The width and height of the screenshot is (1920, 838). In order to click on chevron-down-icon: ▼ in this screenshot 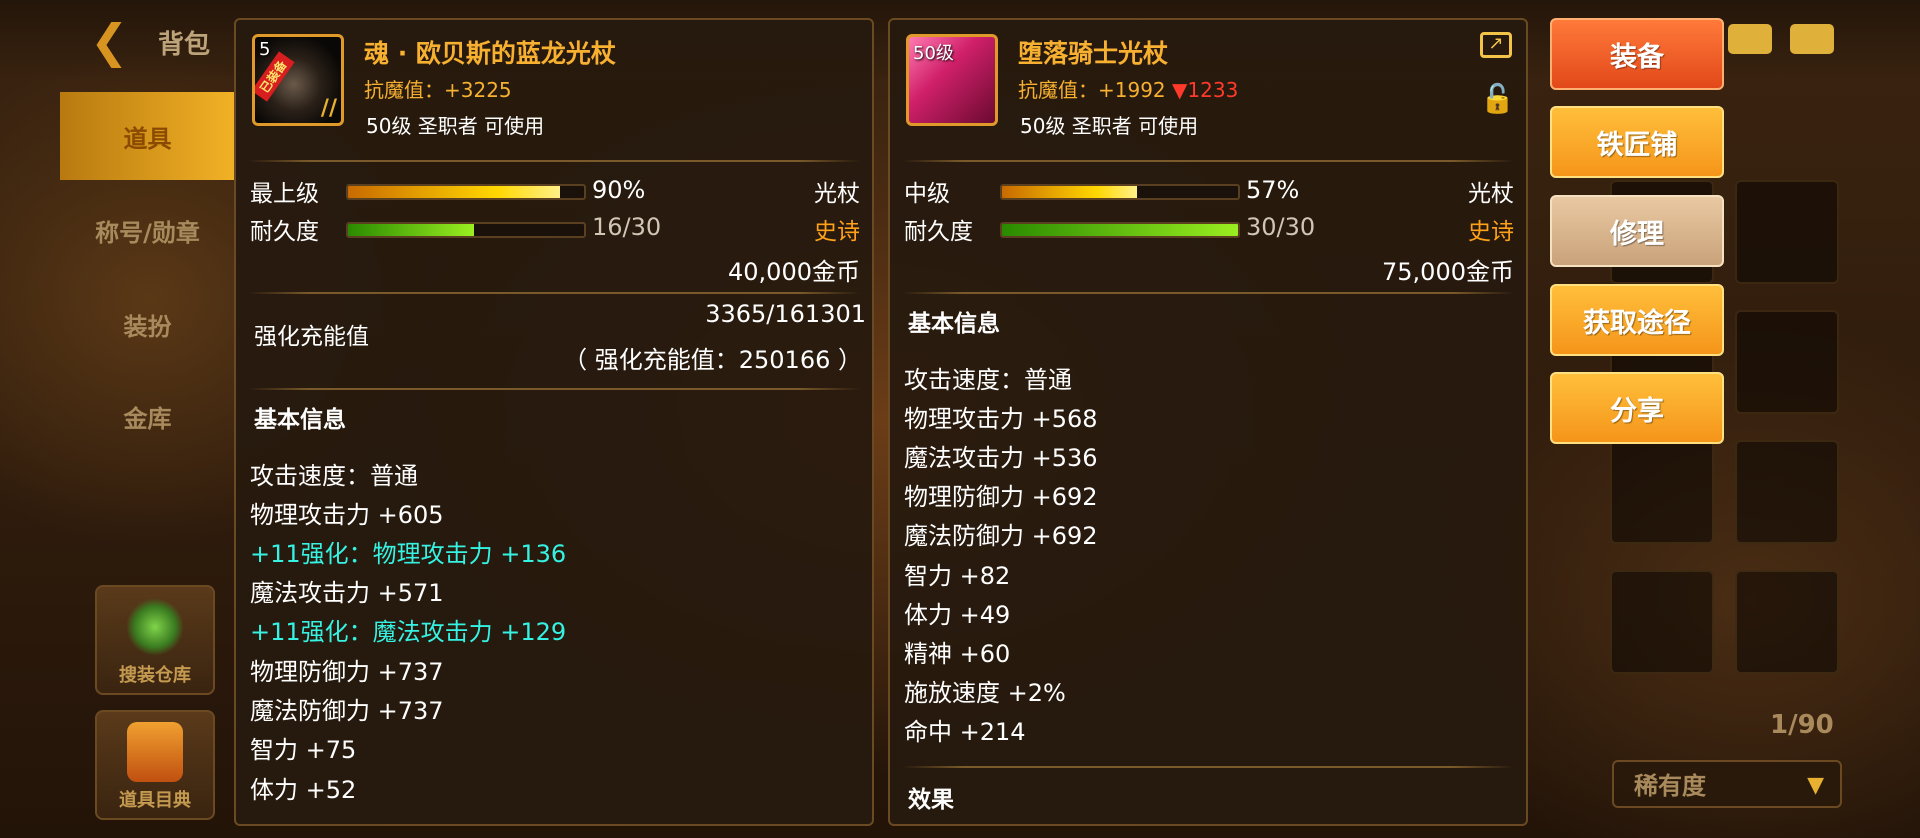, I will do `click(1815, 785)`.